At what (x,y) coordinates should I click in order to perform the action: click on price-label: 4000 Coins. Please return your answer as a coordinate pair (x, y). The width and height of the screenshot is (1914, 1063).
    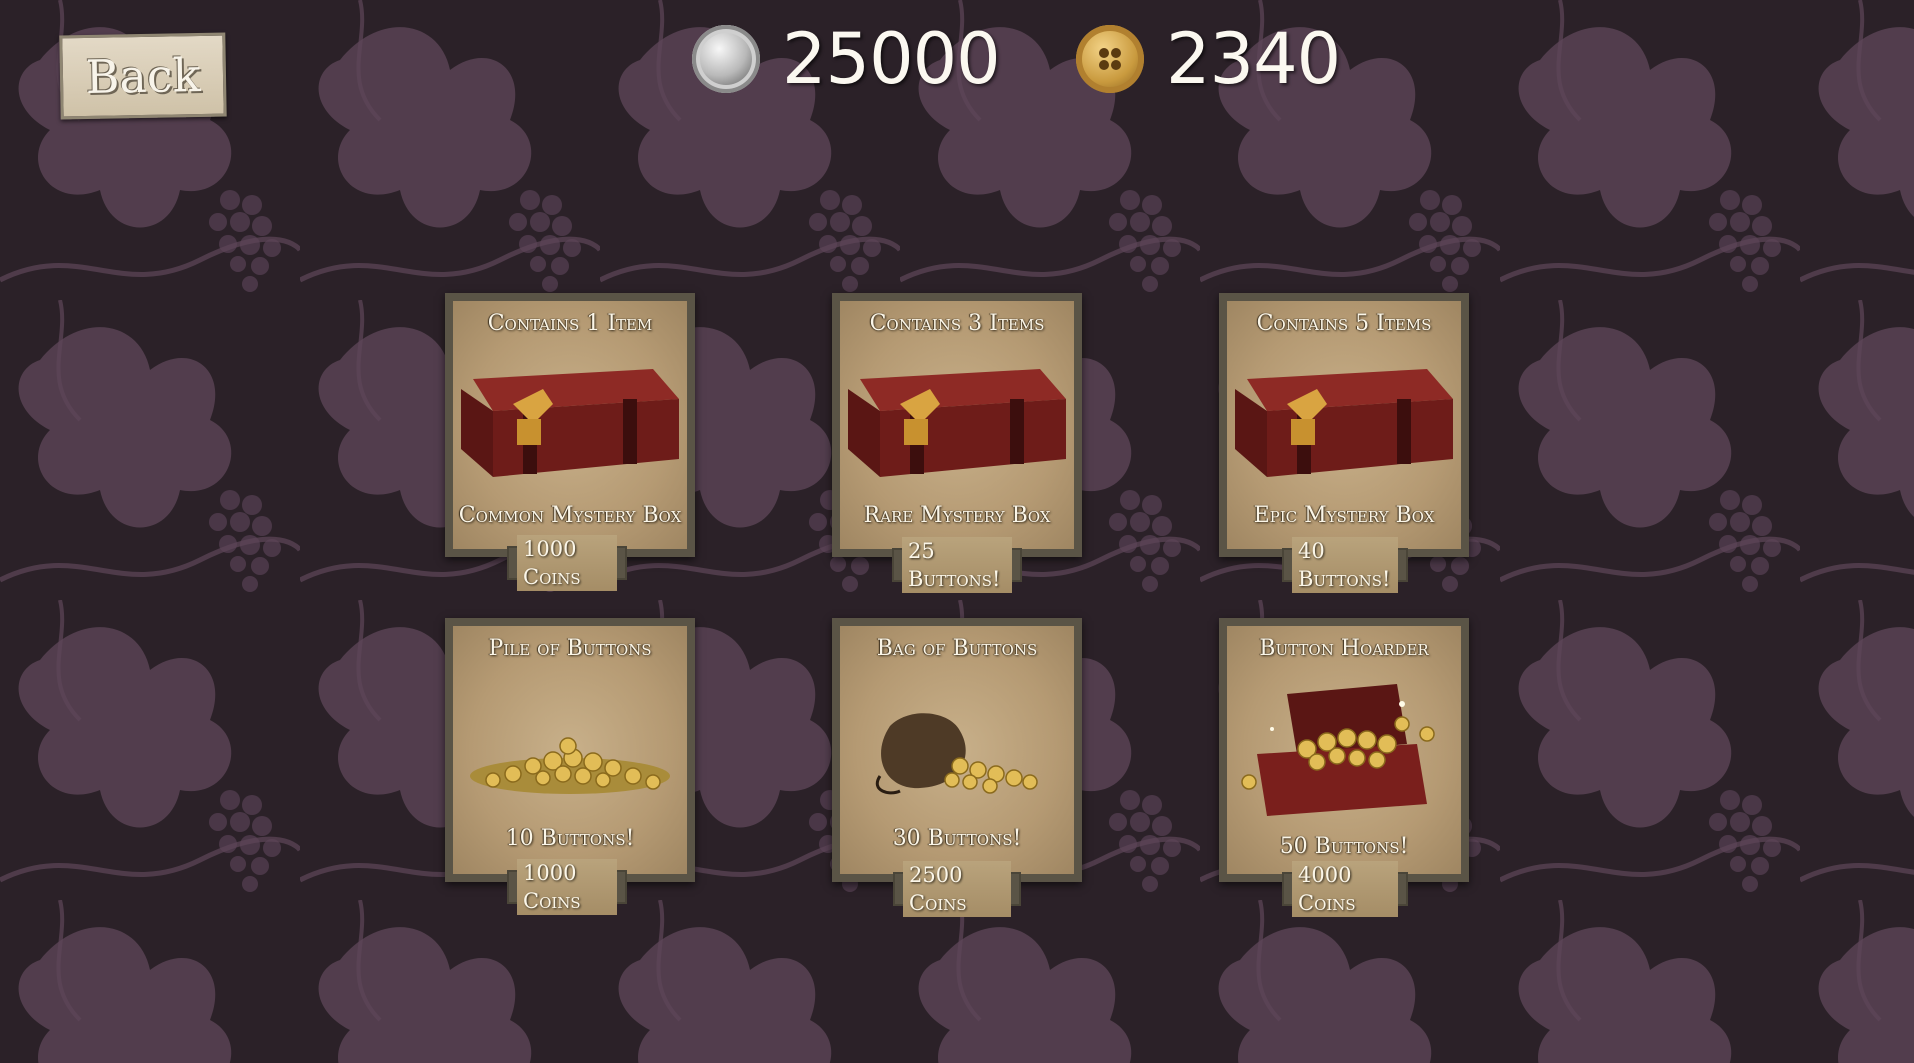
    Looking at the image, I should click on (1345, 889).